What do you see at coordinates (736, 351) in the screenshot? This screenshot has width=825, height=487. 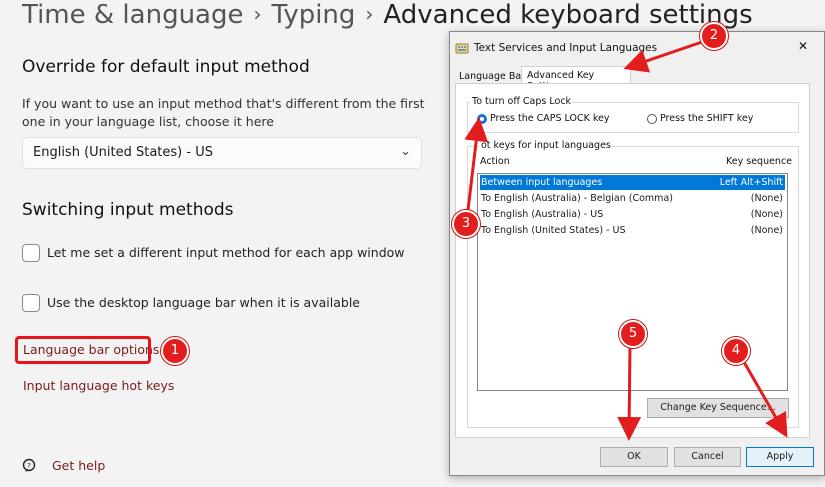 I see `annotation-badge-4: 4` at bounding box center [736, 351].